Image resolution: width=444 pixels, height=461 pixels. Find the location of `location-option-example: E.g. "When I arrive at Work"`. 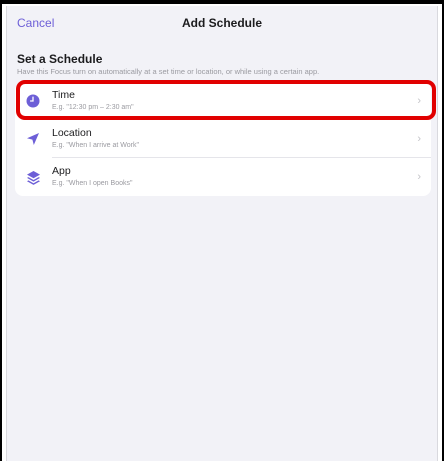

location-option-example: E.g. "When I arrive at Work" is located at coordinates (95, 145).